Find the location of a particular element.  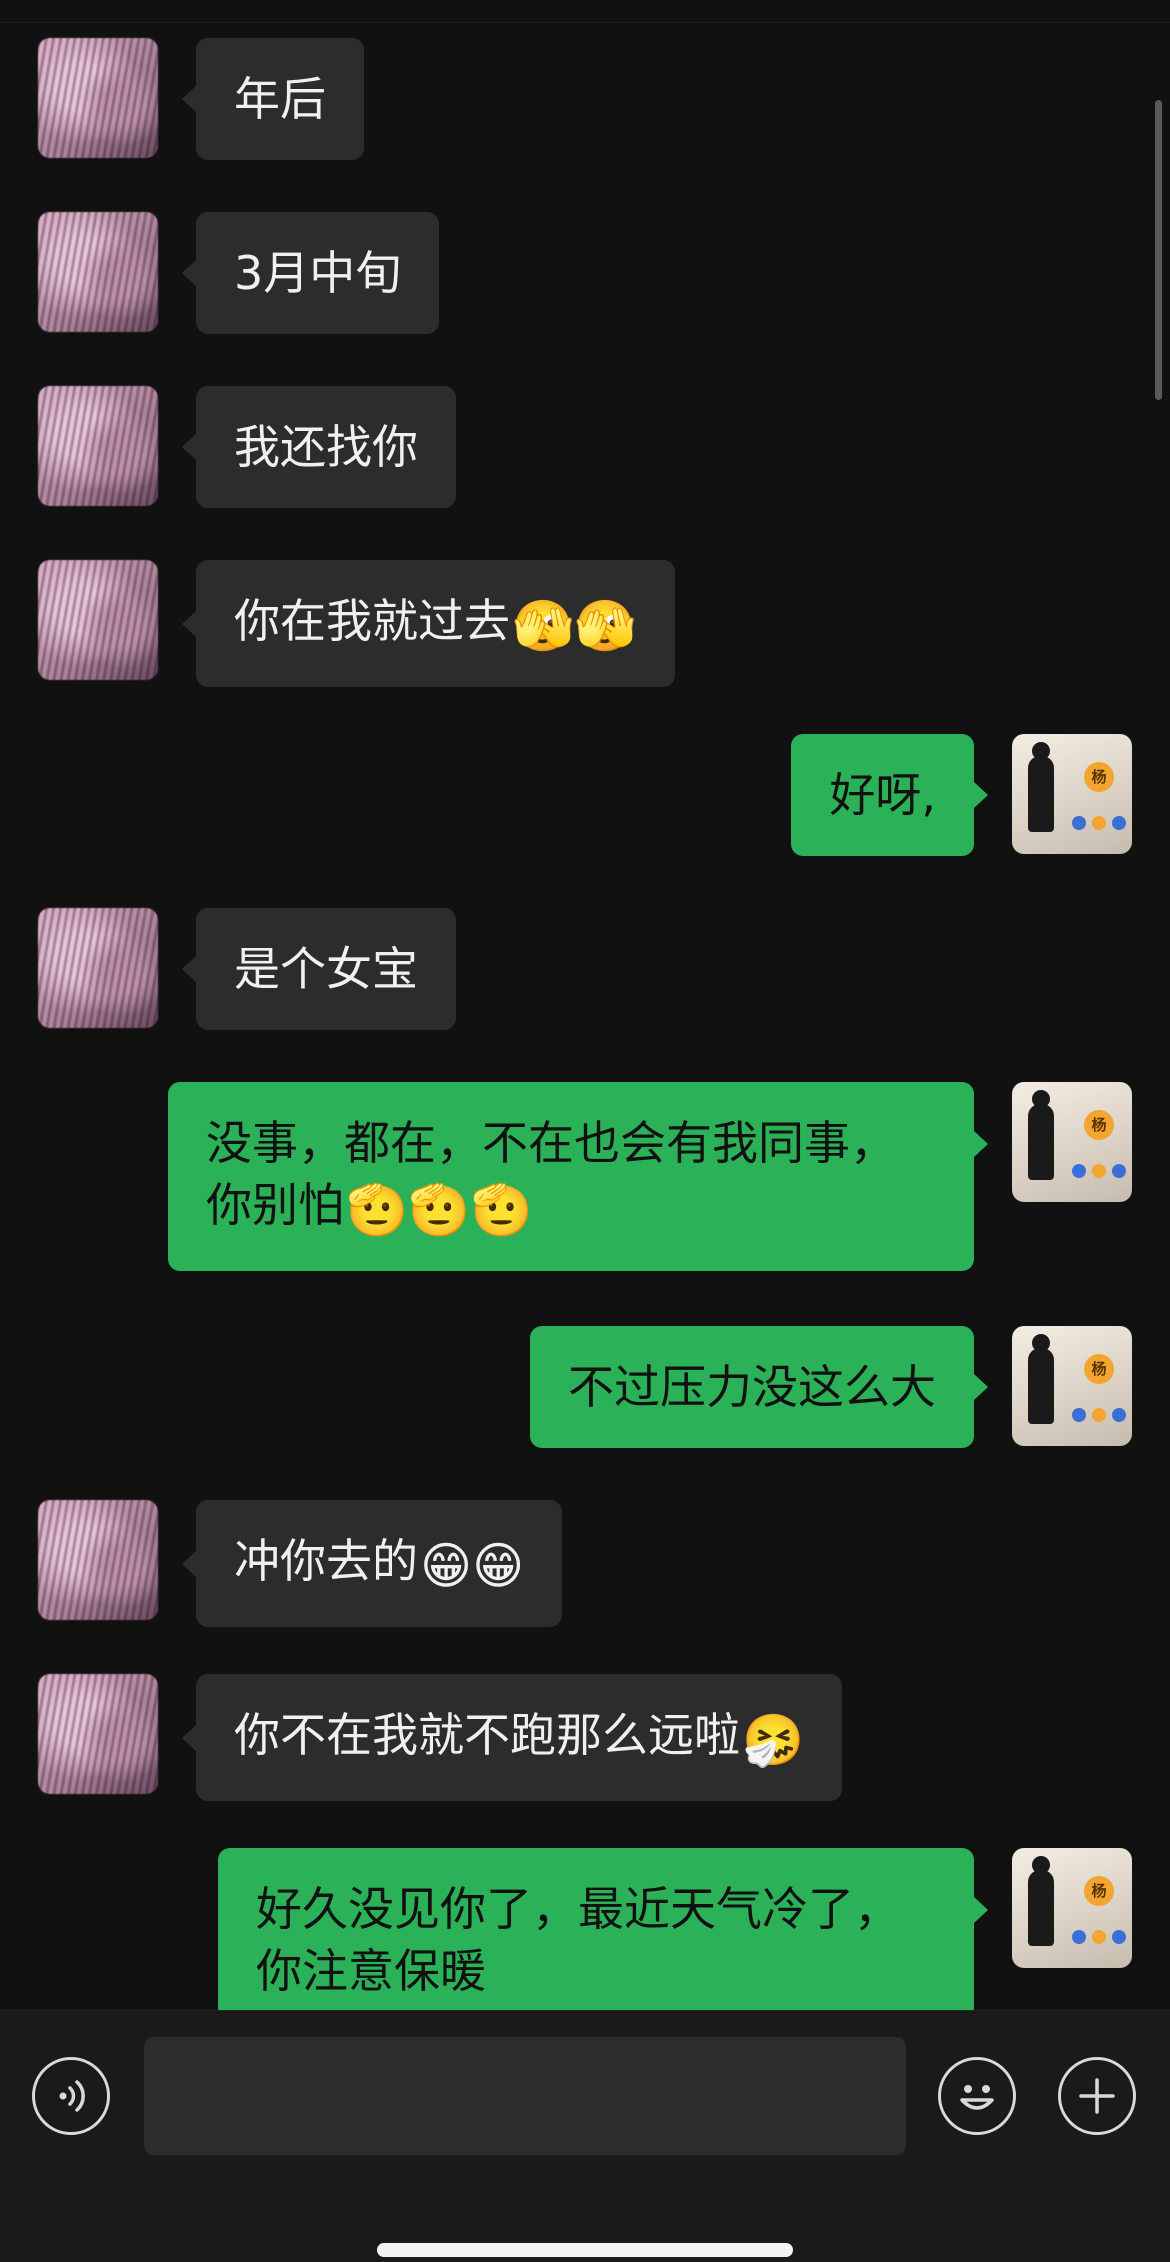

top-divider is located at coordinates (585, 22).